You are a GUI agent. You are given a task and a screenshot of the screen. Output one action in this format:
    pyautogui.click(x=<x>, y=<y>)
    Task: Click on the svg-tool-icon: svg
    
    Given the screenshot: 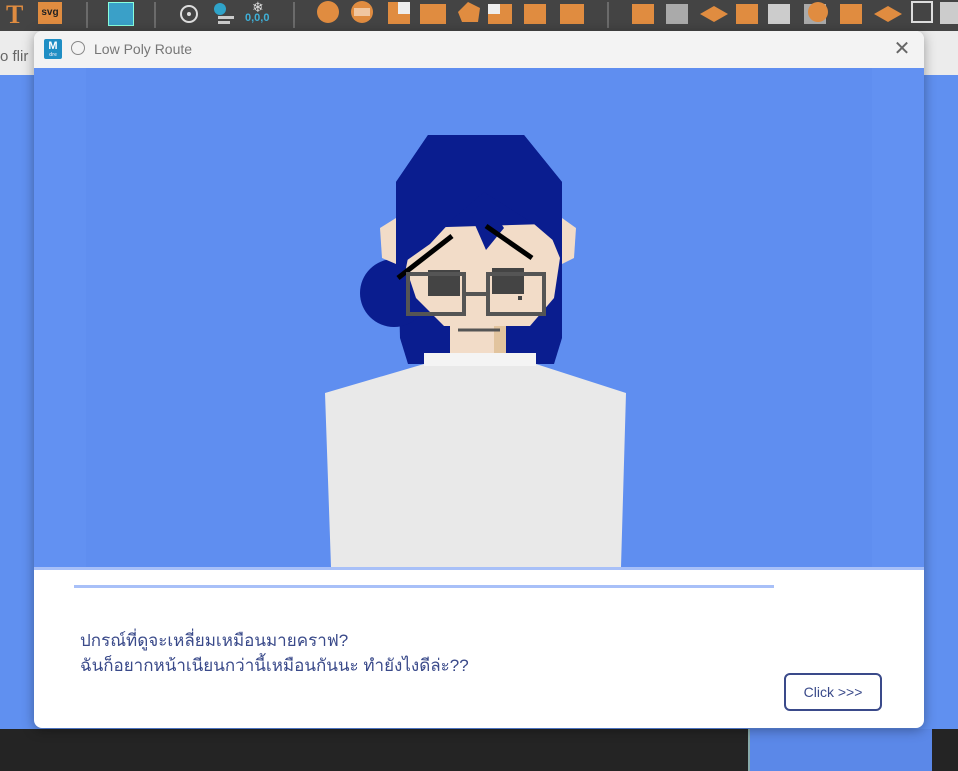 What is the action you would take?
    pyautogui.click(x=50, y=13)
    